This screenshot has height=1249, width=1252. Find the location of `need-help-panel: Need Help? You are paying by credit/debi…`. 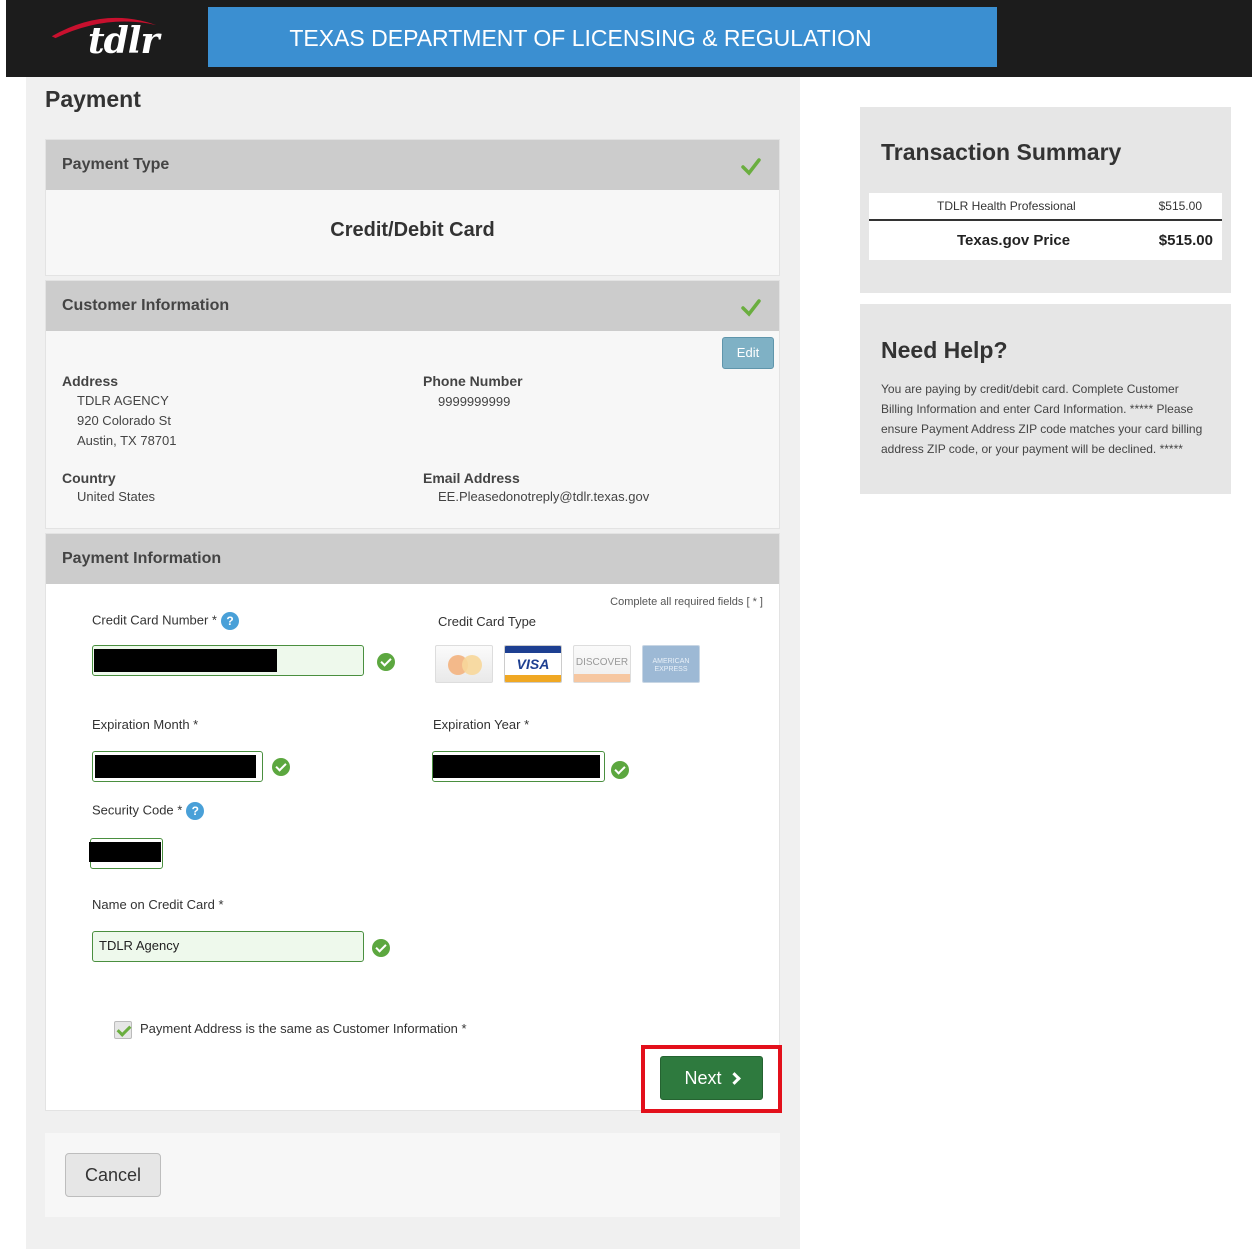

need-help-panel: Need Help? You are paying by credit/debi… is located at coordinates (1045, 399).